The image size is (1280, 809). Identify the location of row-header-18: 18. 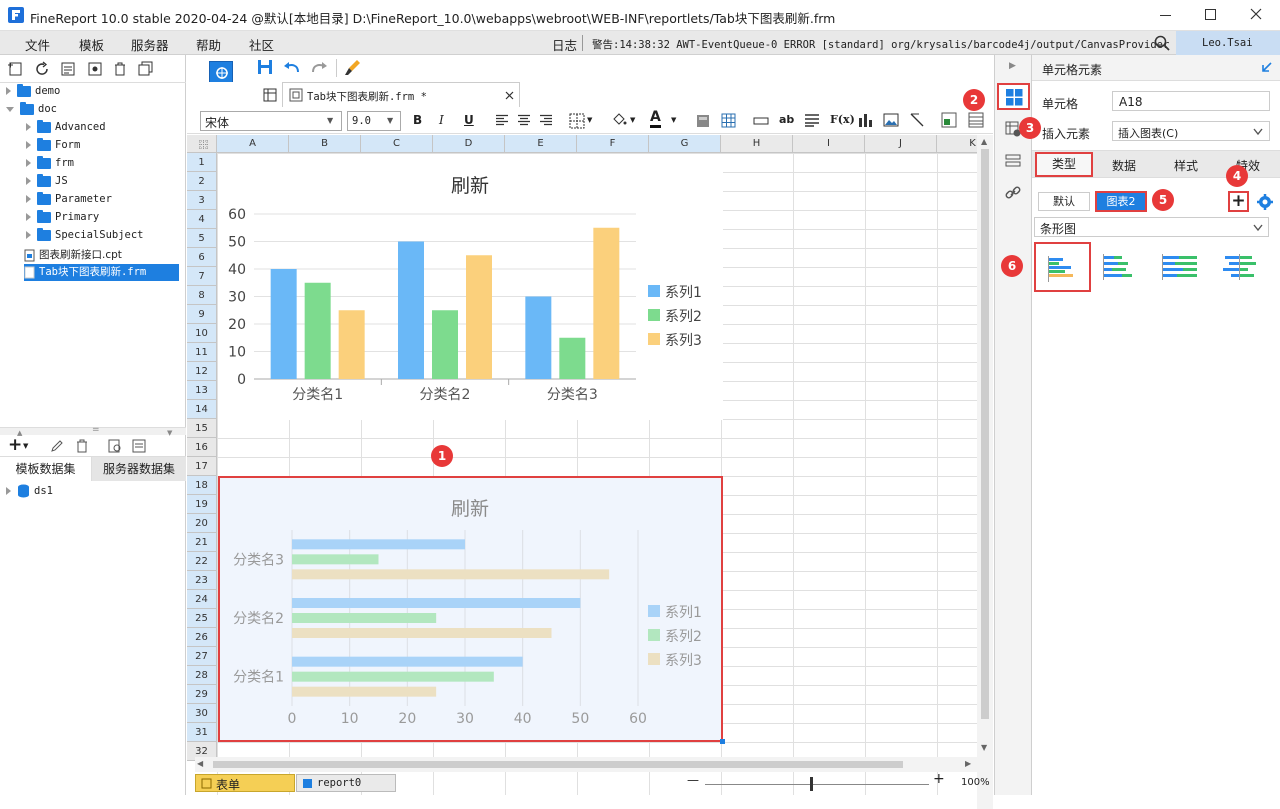
(202, 485).